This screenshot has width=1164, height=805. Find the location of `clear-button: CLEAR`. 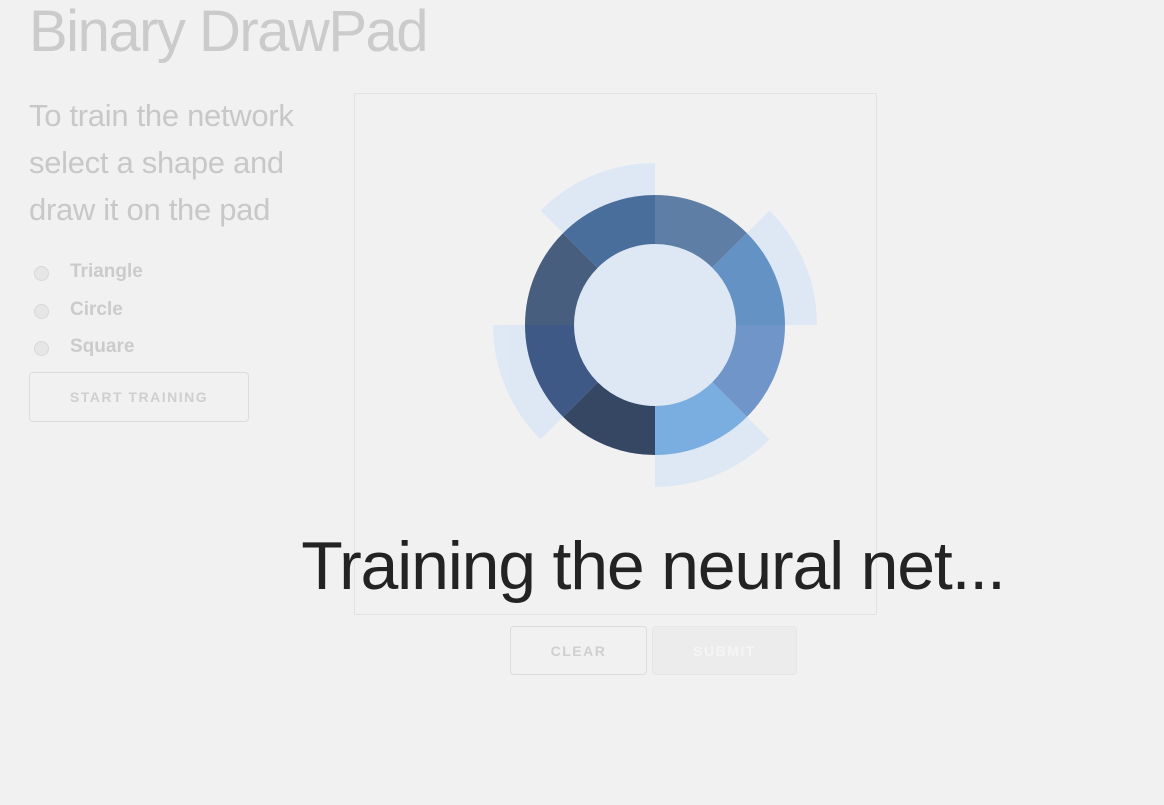

clear-button: CLEAR is located at coordinates (578, 650).